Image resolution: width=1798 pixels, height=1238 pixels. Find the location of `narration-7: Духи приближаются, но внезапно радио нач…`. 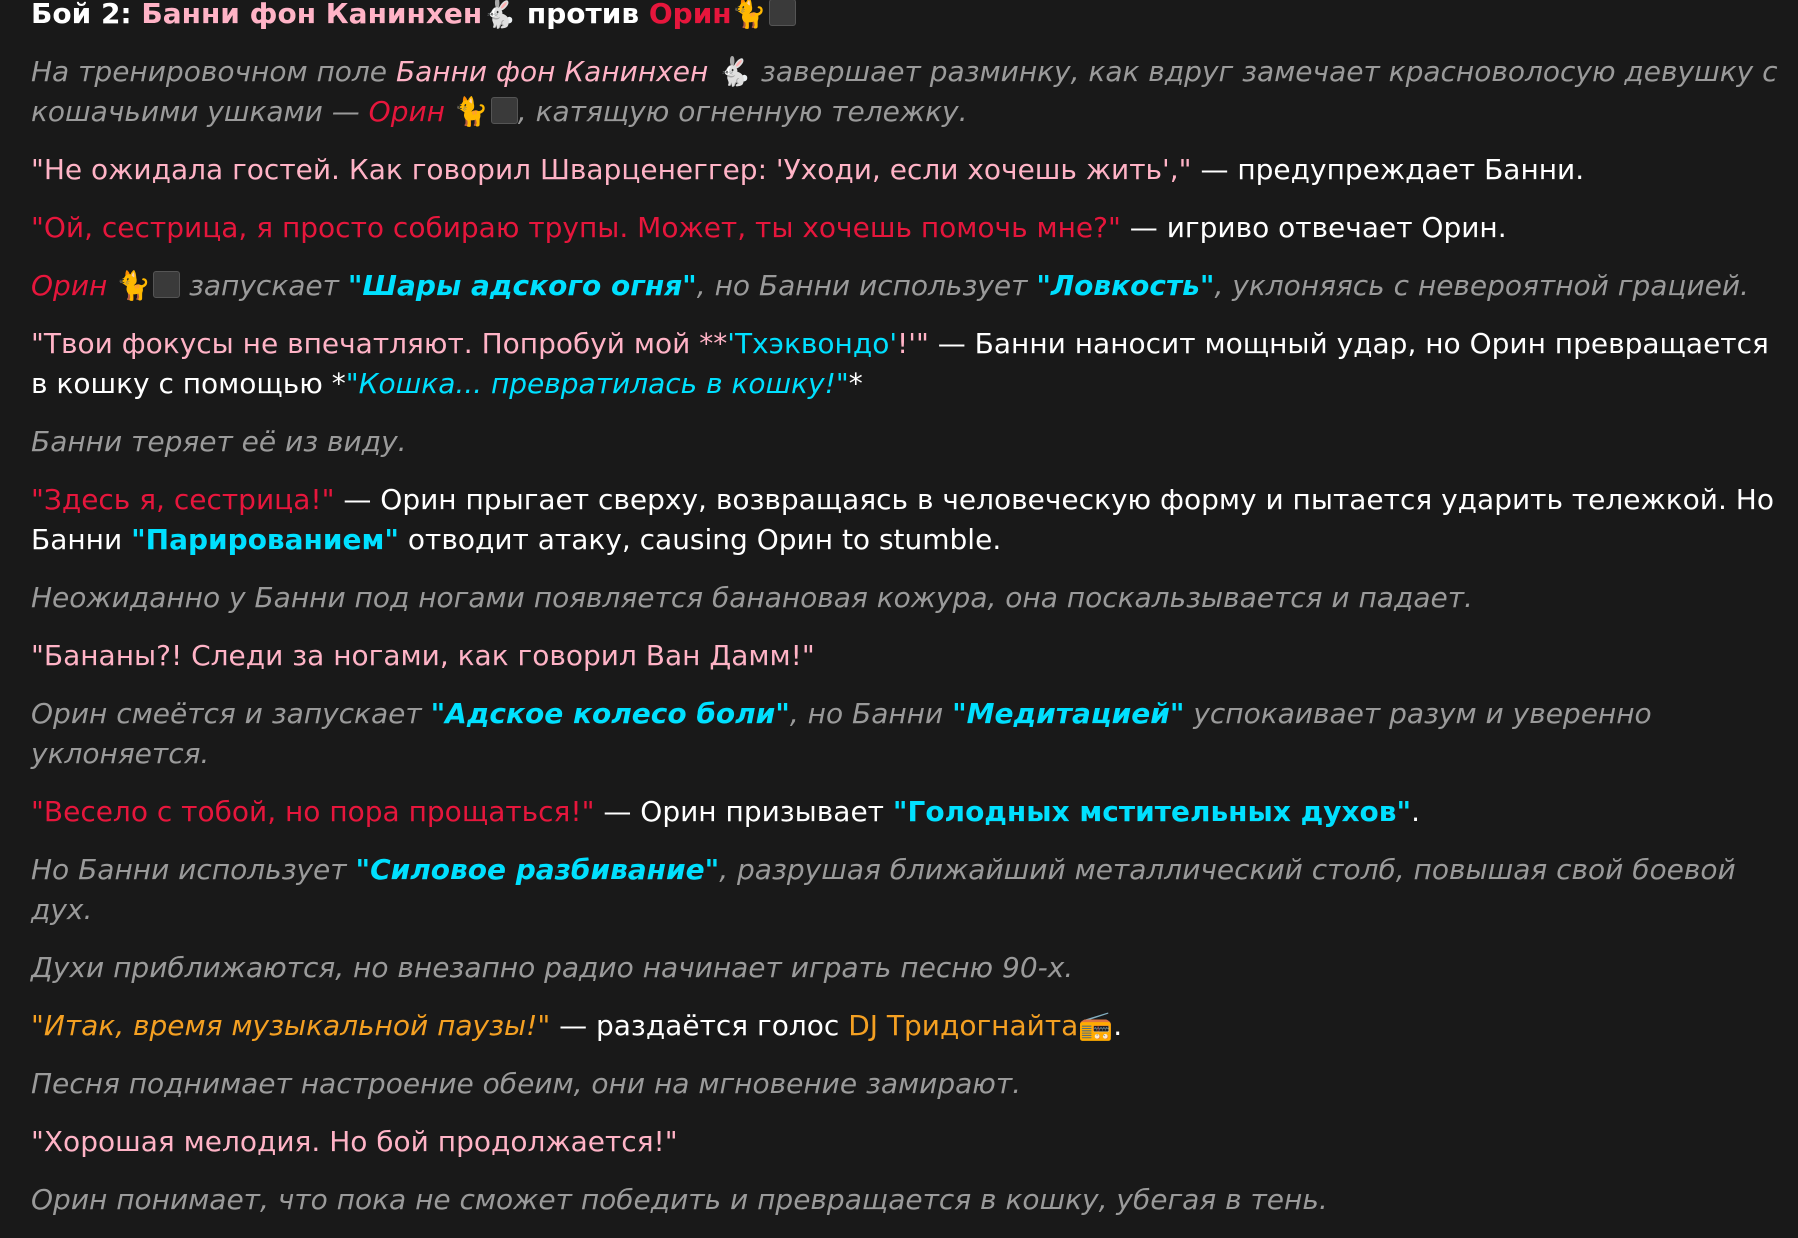

narration-7: Духи приближаются, но внезапно радио нач… is located at coordinates (911, 968).